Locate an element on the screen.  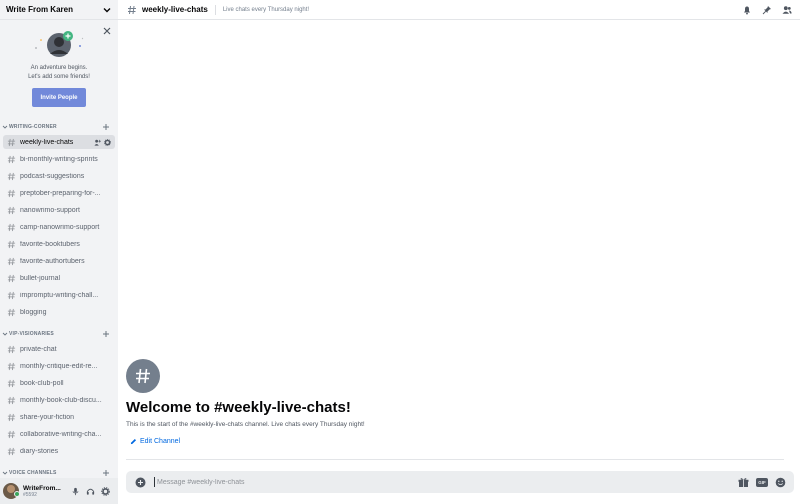
gif-button: GIF is located at coordinates (762, 482).